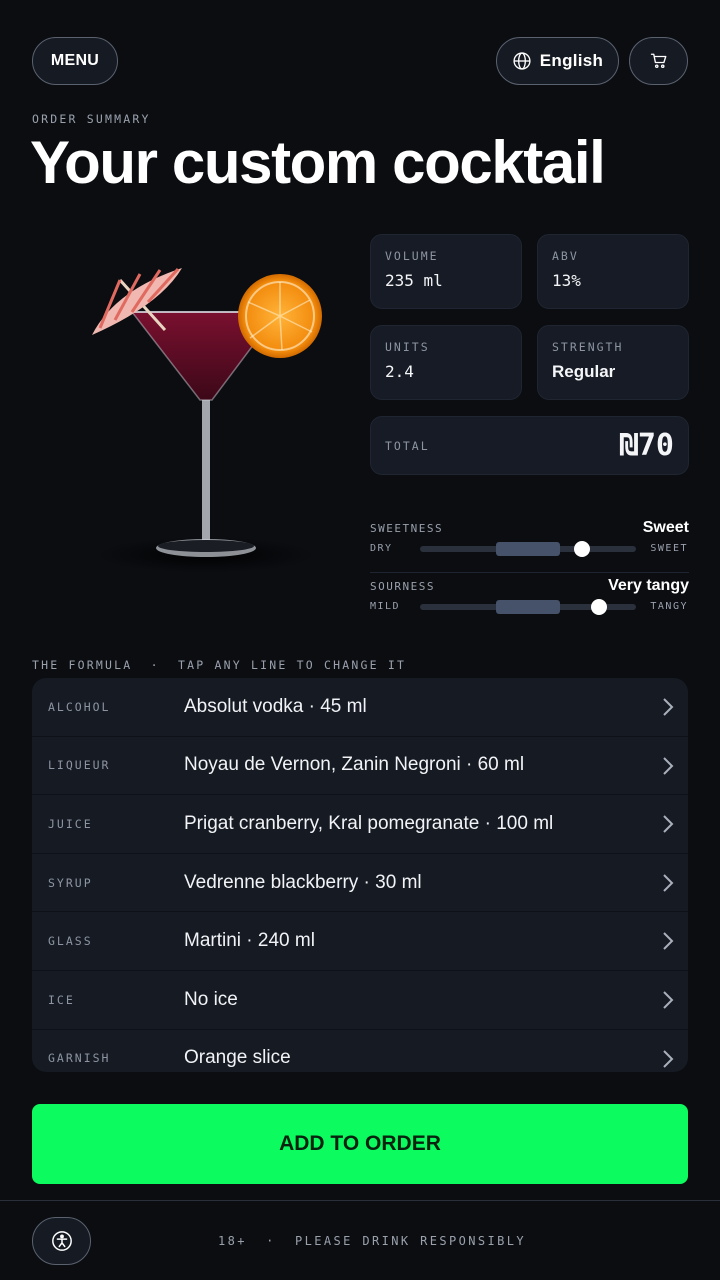 This screenshot has height=1280, width=720. Describe the element at coordinates (529, 572) in the screenshot. I see `slider-divider` at that location.